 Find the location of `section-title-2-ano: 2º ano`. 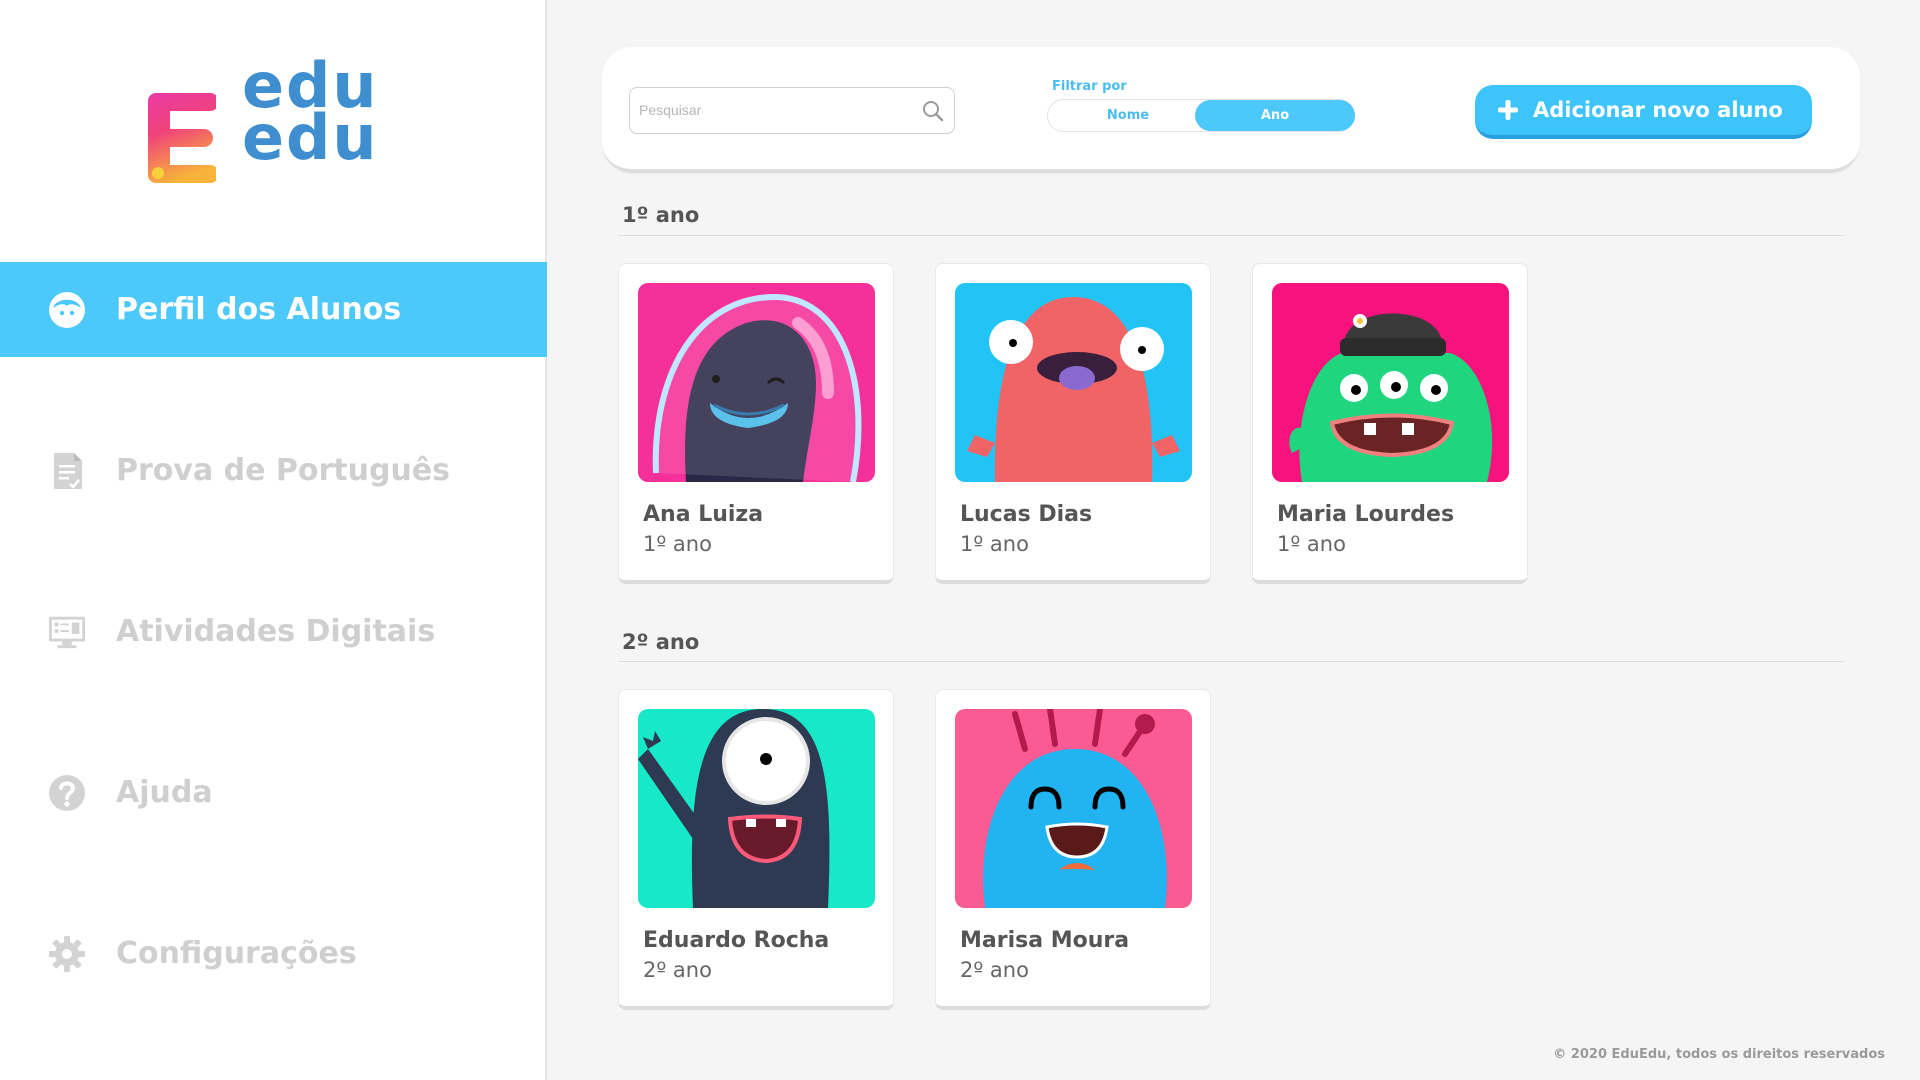

section-title-2-ano: 2º ano is located at coordinates (661, 642).